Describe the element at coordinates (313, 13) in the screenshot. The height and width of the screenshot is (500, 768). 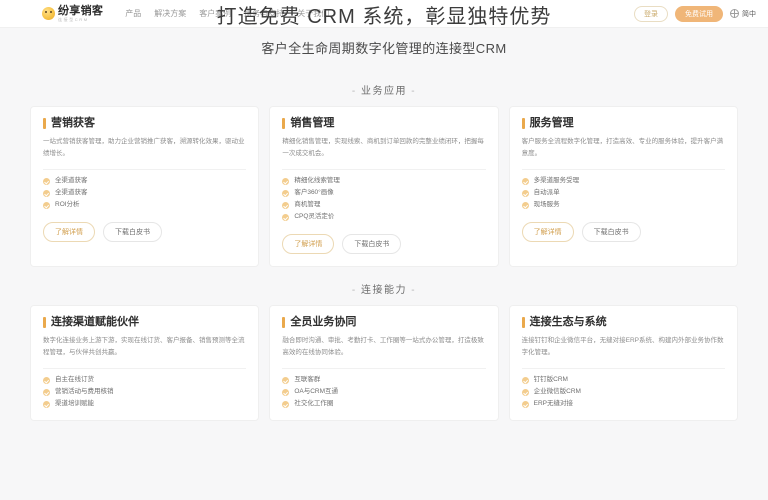
I see `nav-item-about: 关于我们` at that location.